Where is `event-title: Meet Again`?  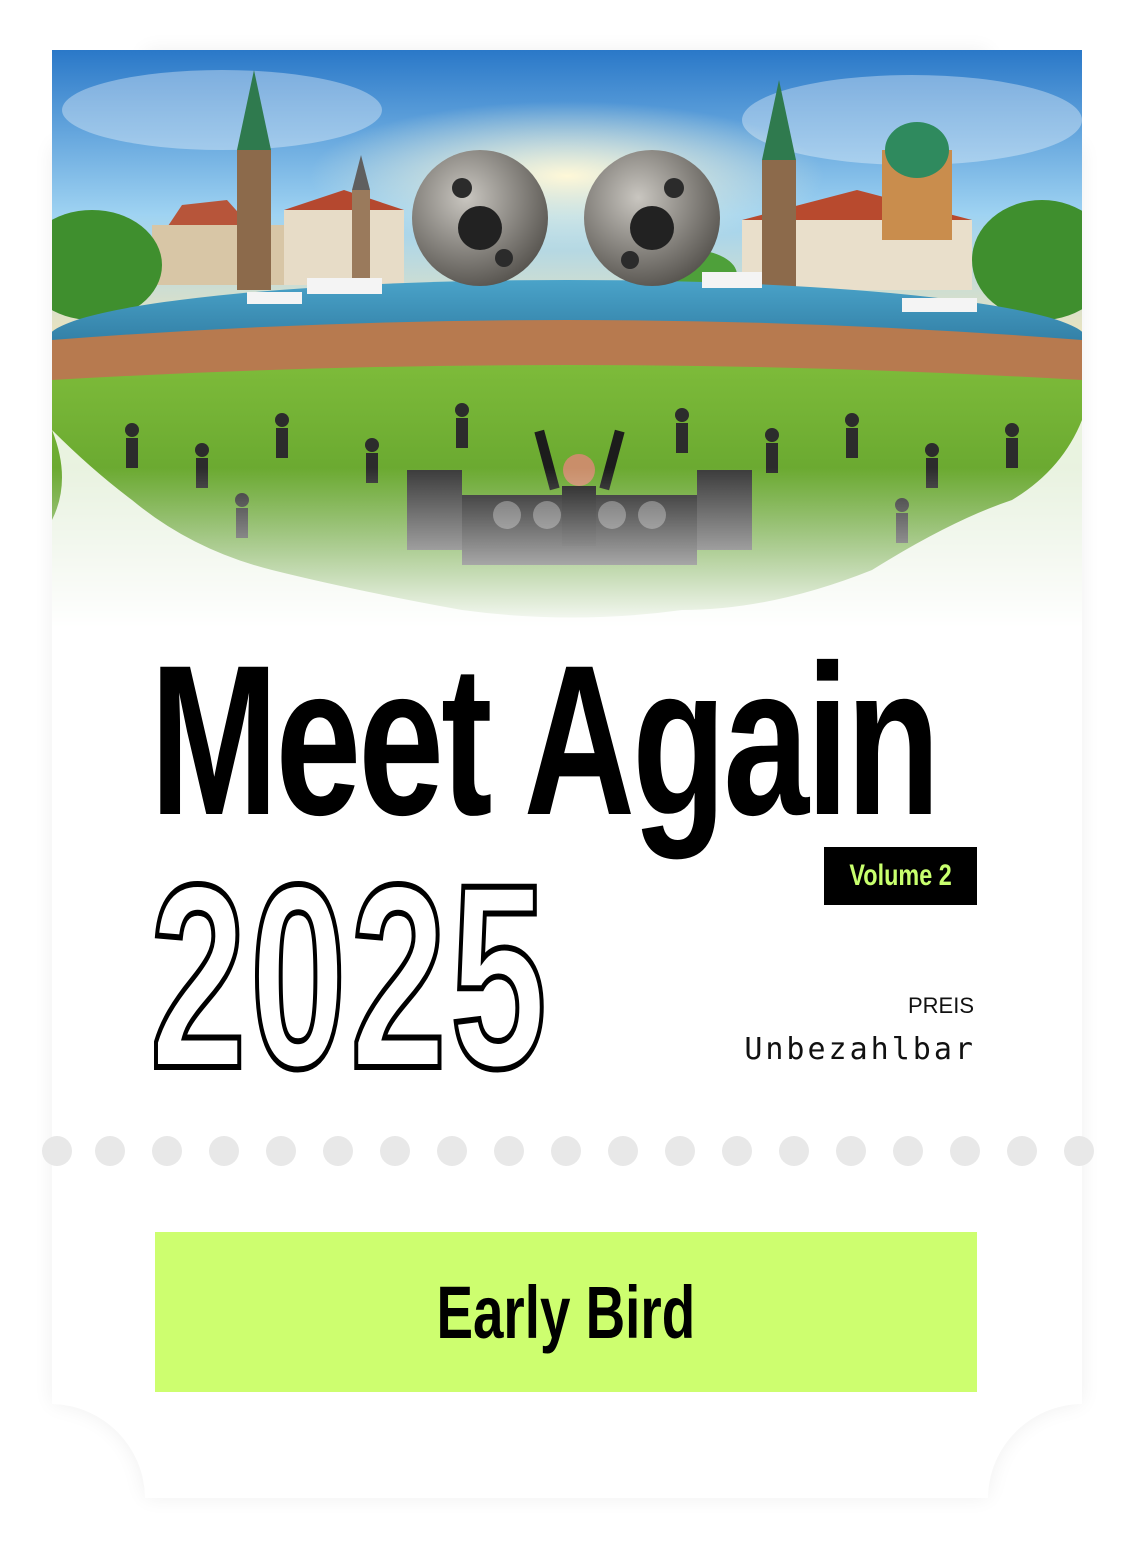 event-title: Meet Again is located at coordinates (545, 740).